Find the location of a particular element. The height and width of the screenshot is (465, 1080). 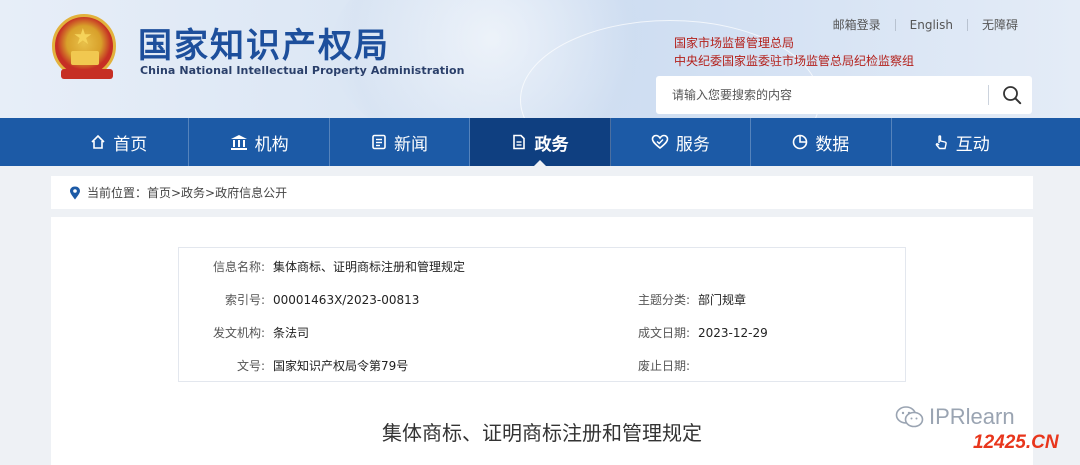

info-abolish-label: 废止日期: is located at coordinates (663, 366).